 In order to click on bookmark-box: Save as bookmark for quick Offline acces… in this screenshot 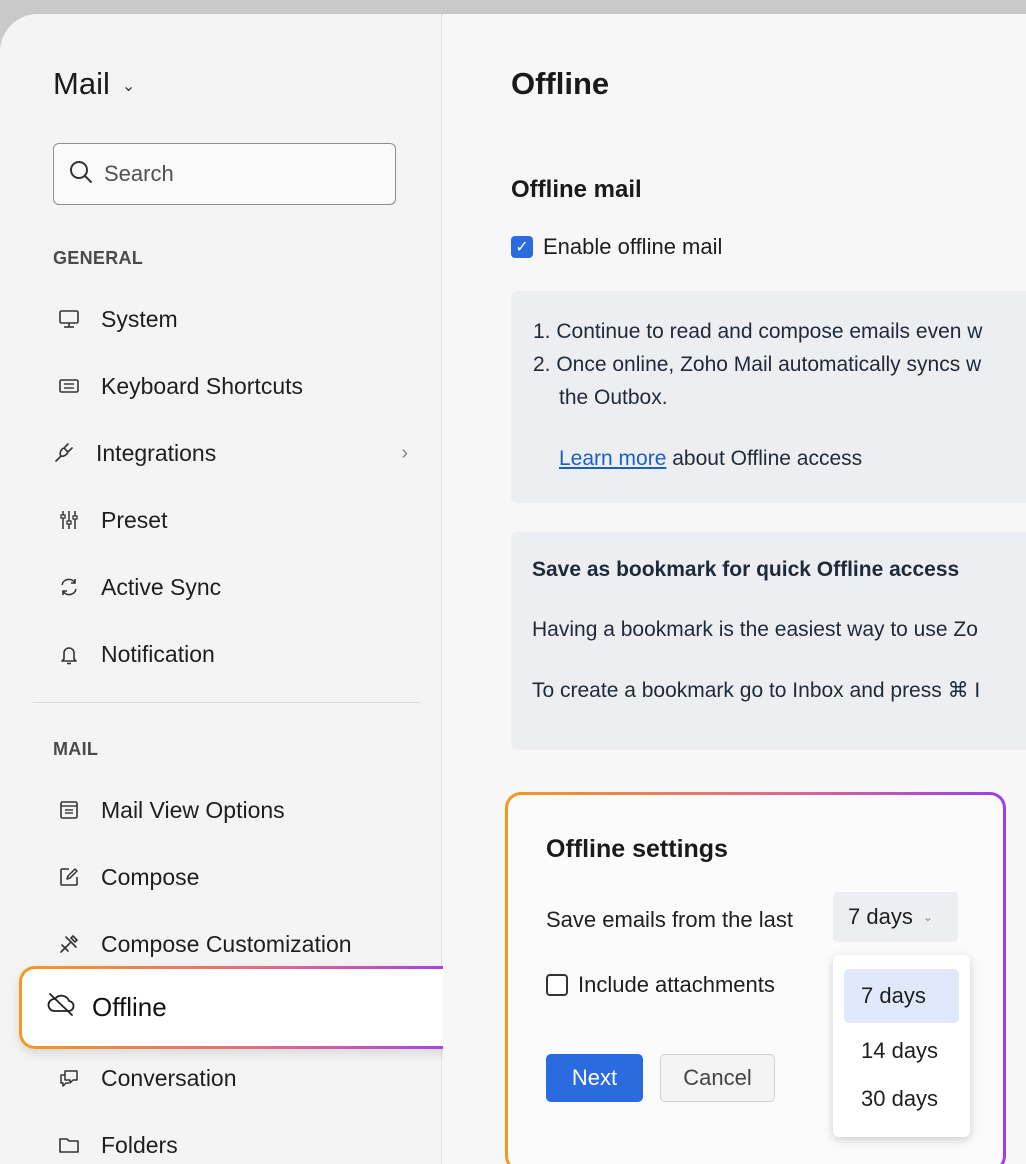, I will do `click(768, 641)`.